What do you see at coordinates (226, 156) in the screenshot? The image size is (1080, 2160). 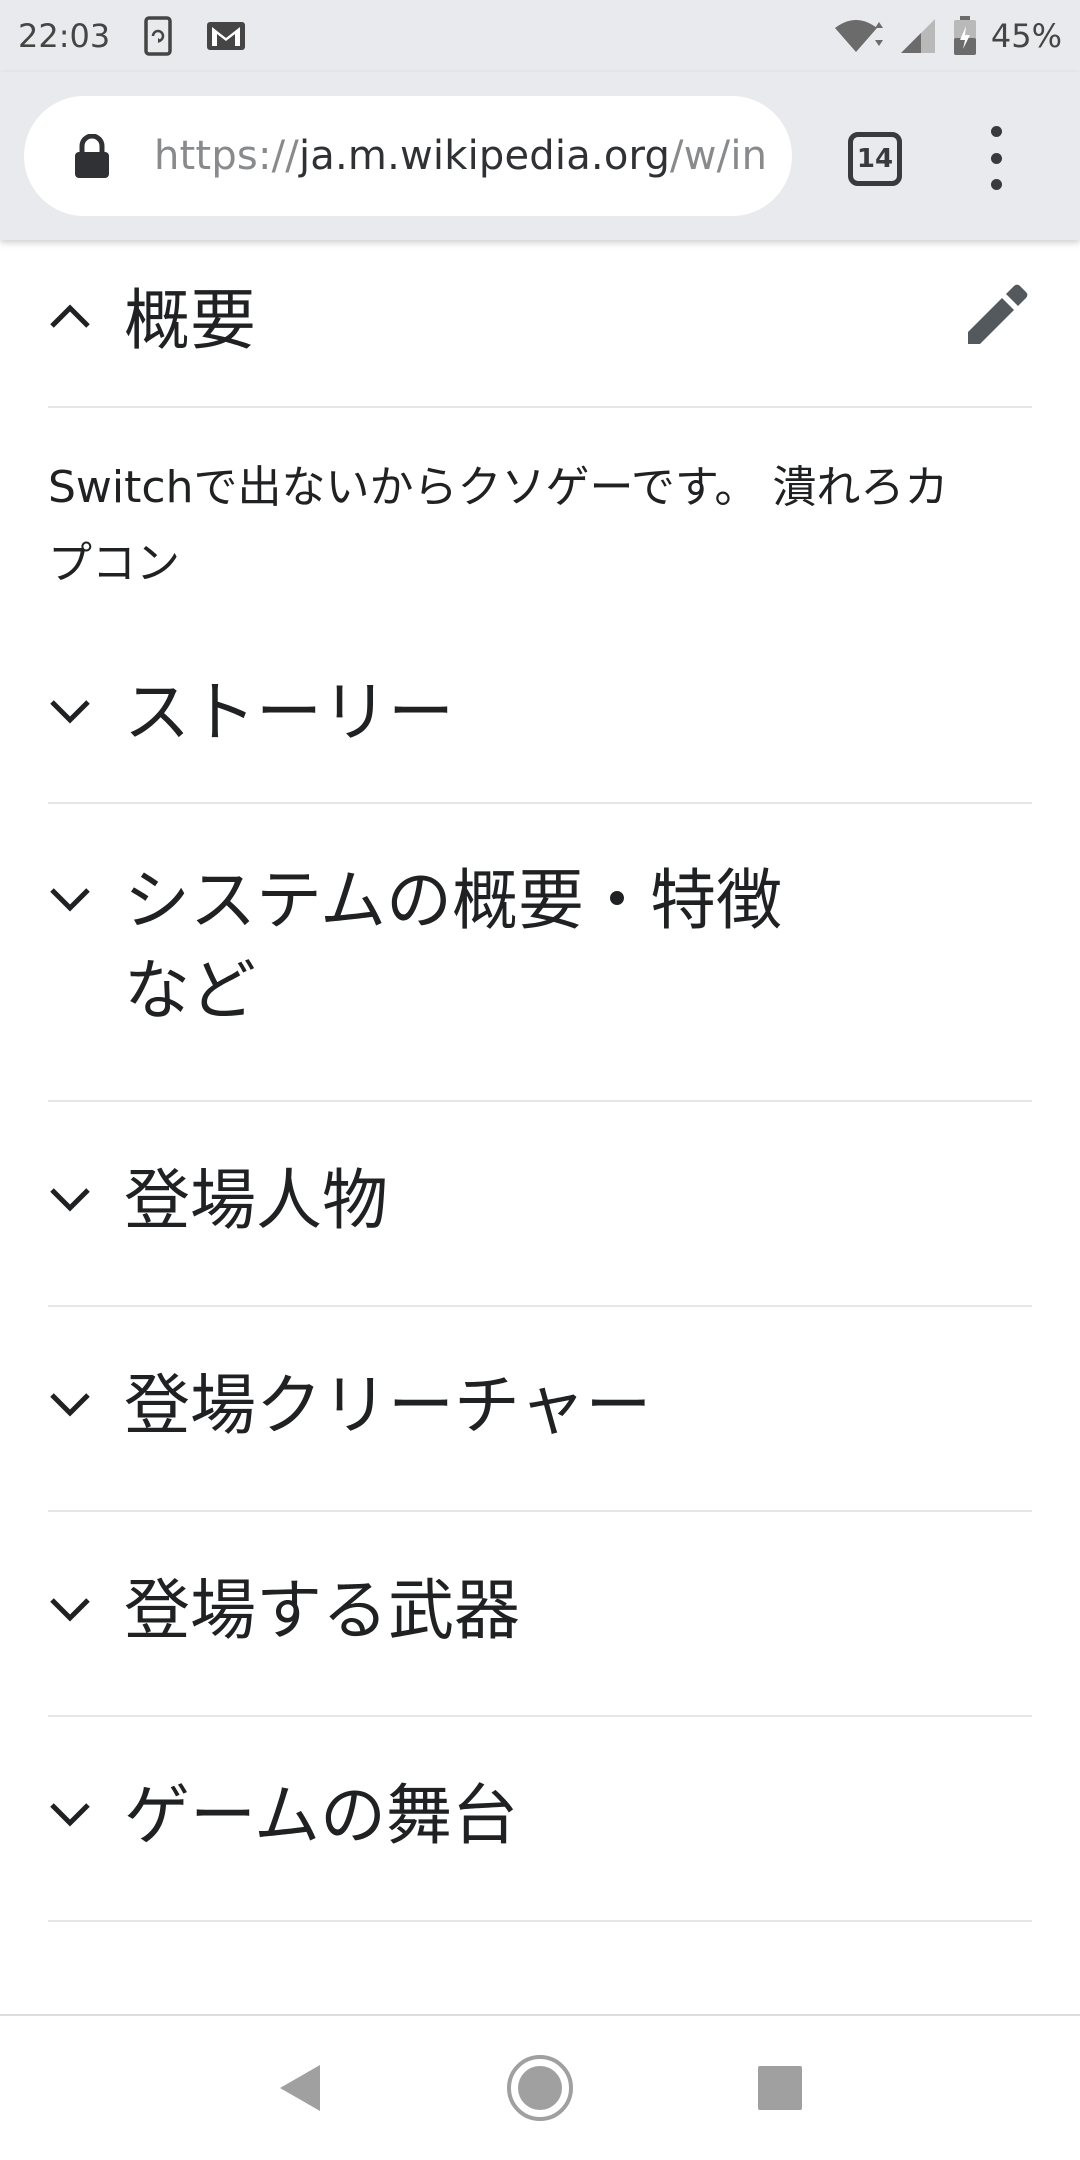 I see `url-scheme: https://` at bounding box center [226, 156].